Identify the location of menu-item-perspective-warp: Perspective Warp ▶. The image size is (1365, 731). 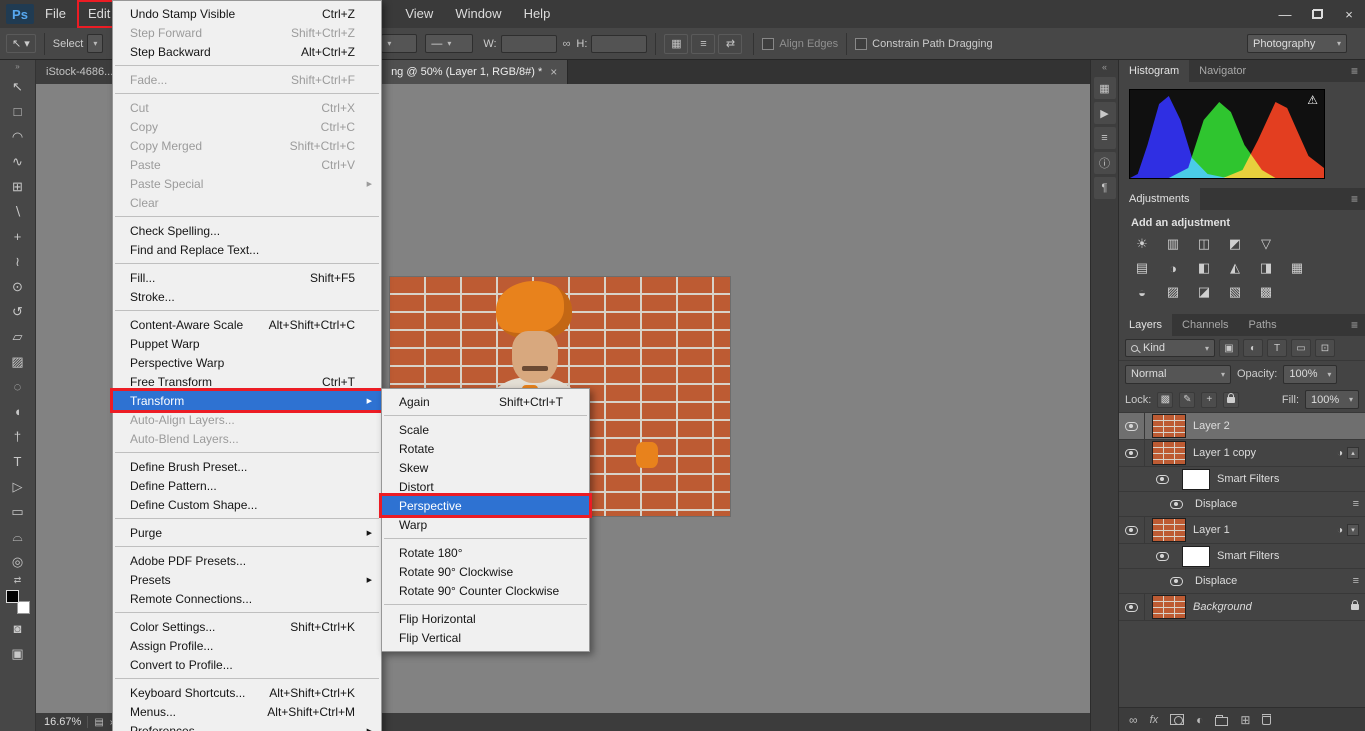
(247, 362).